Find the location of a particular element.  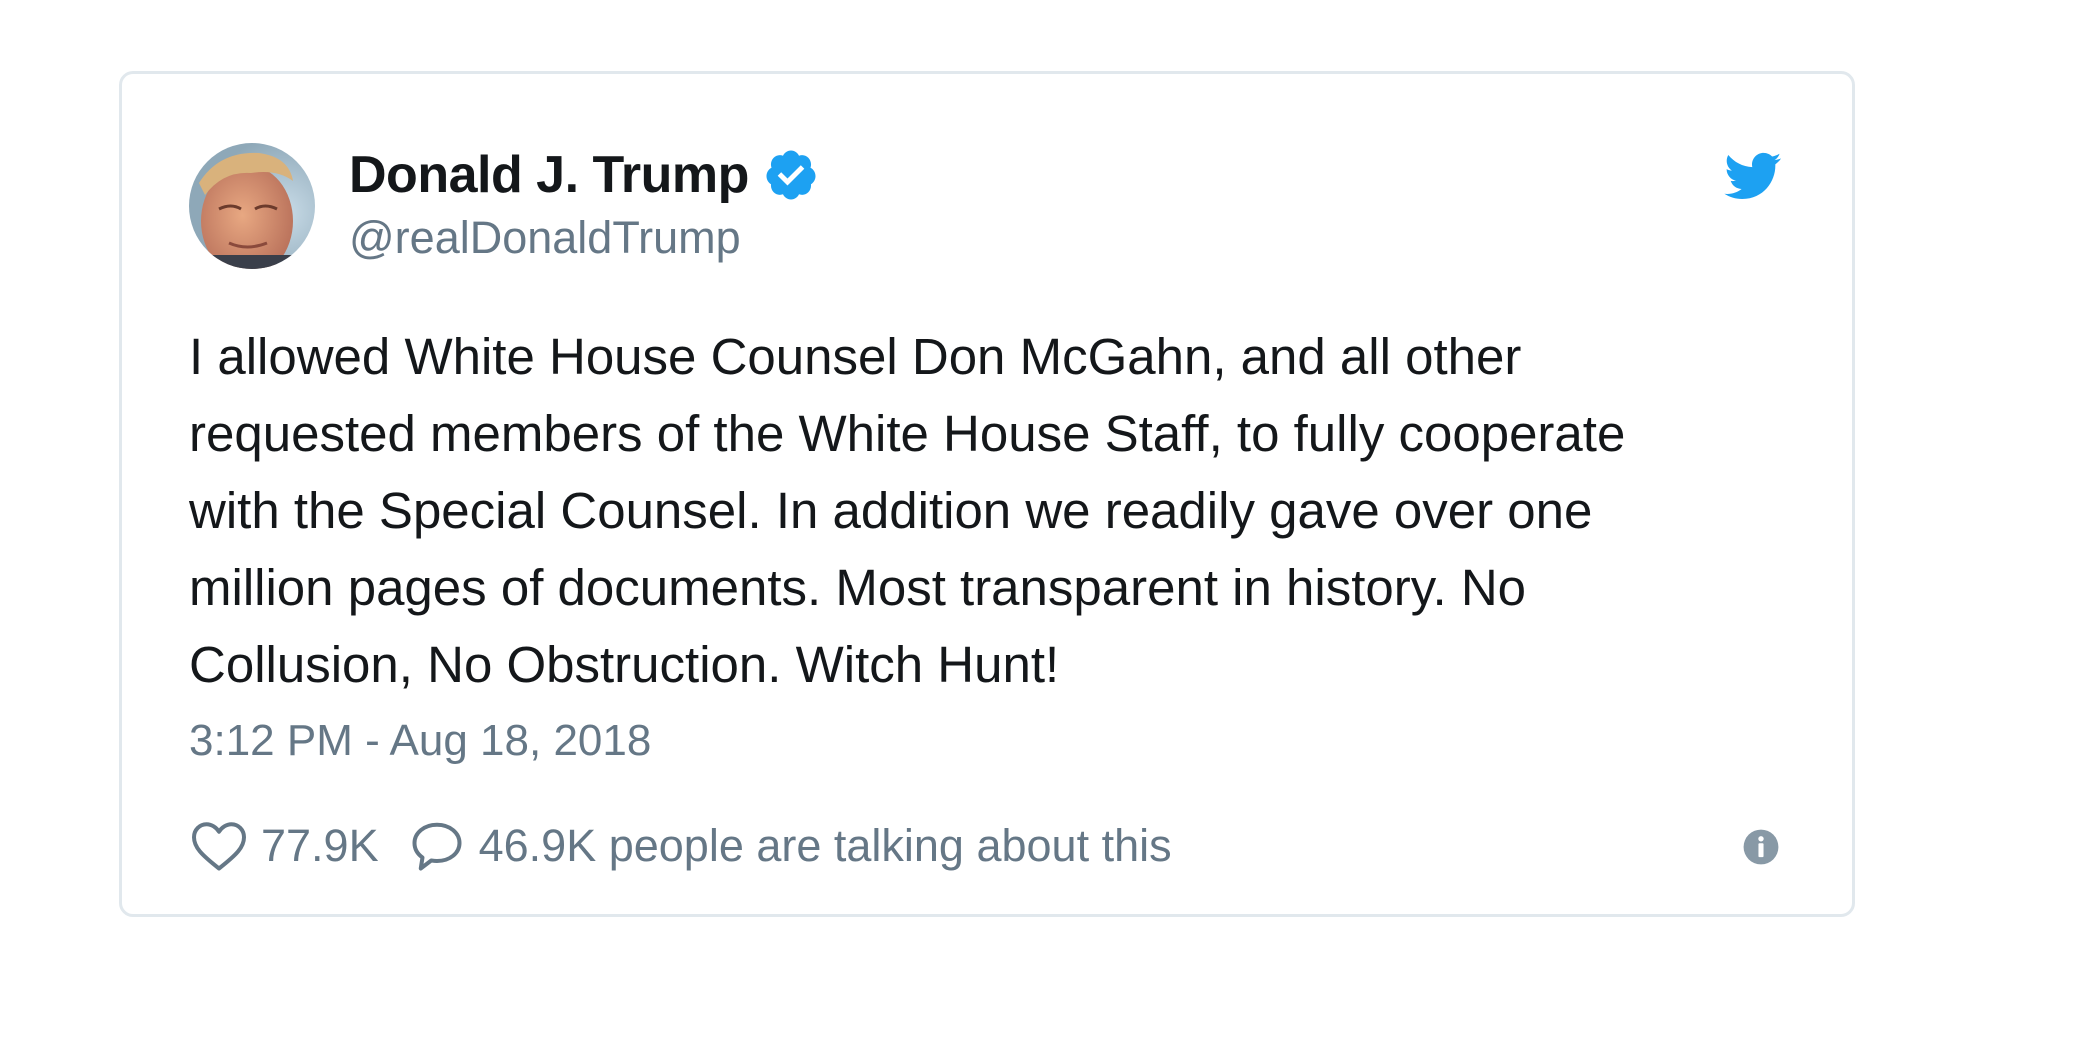

twitter-bird-icon is located at coordinates (1752, 176).